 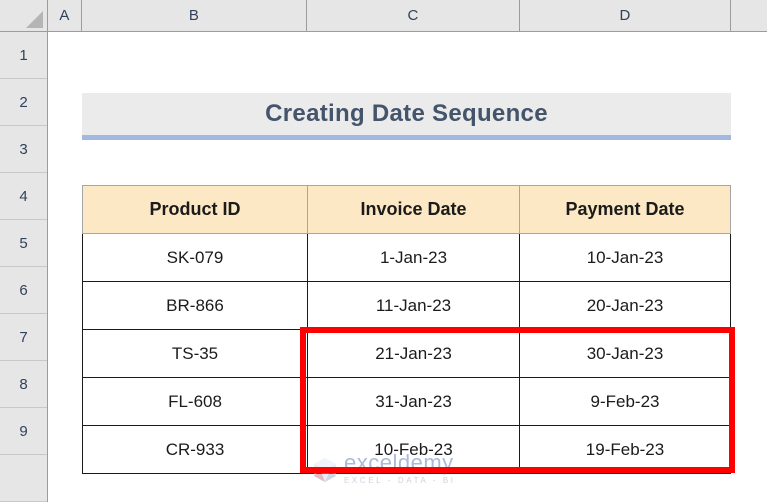 I want to click on cell-product-id: SK-079, so click(x=195, y=257).